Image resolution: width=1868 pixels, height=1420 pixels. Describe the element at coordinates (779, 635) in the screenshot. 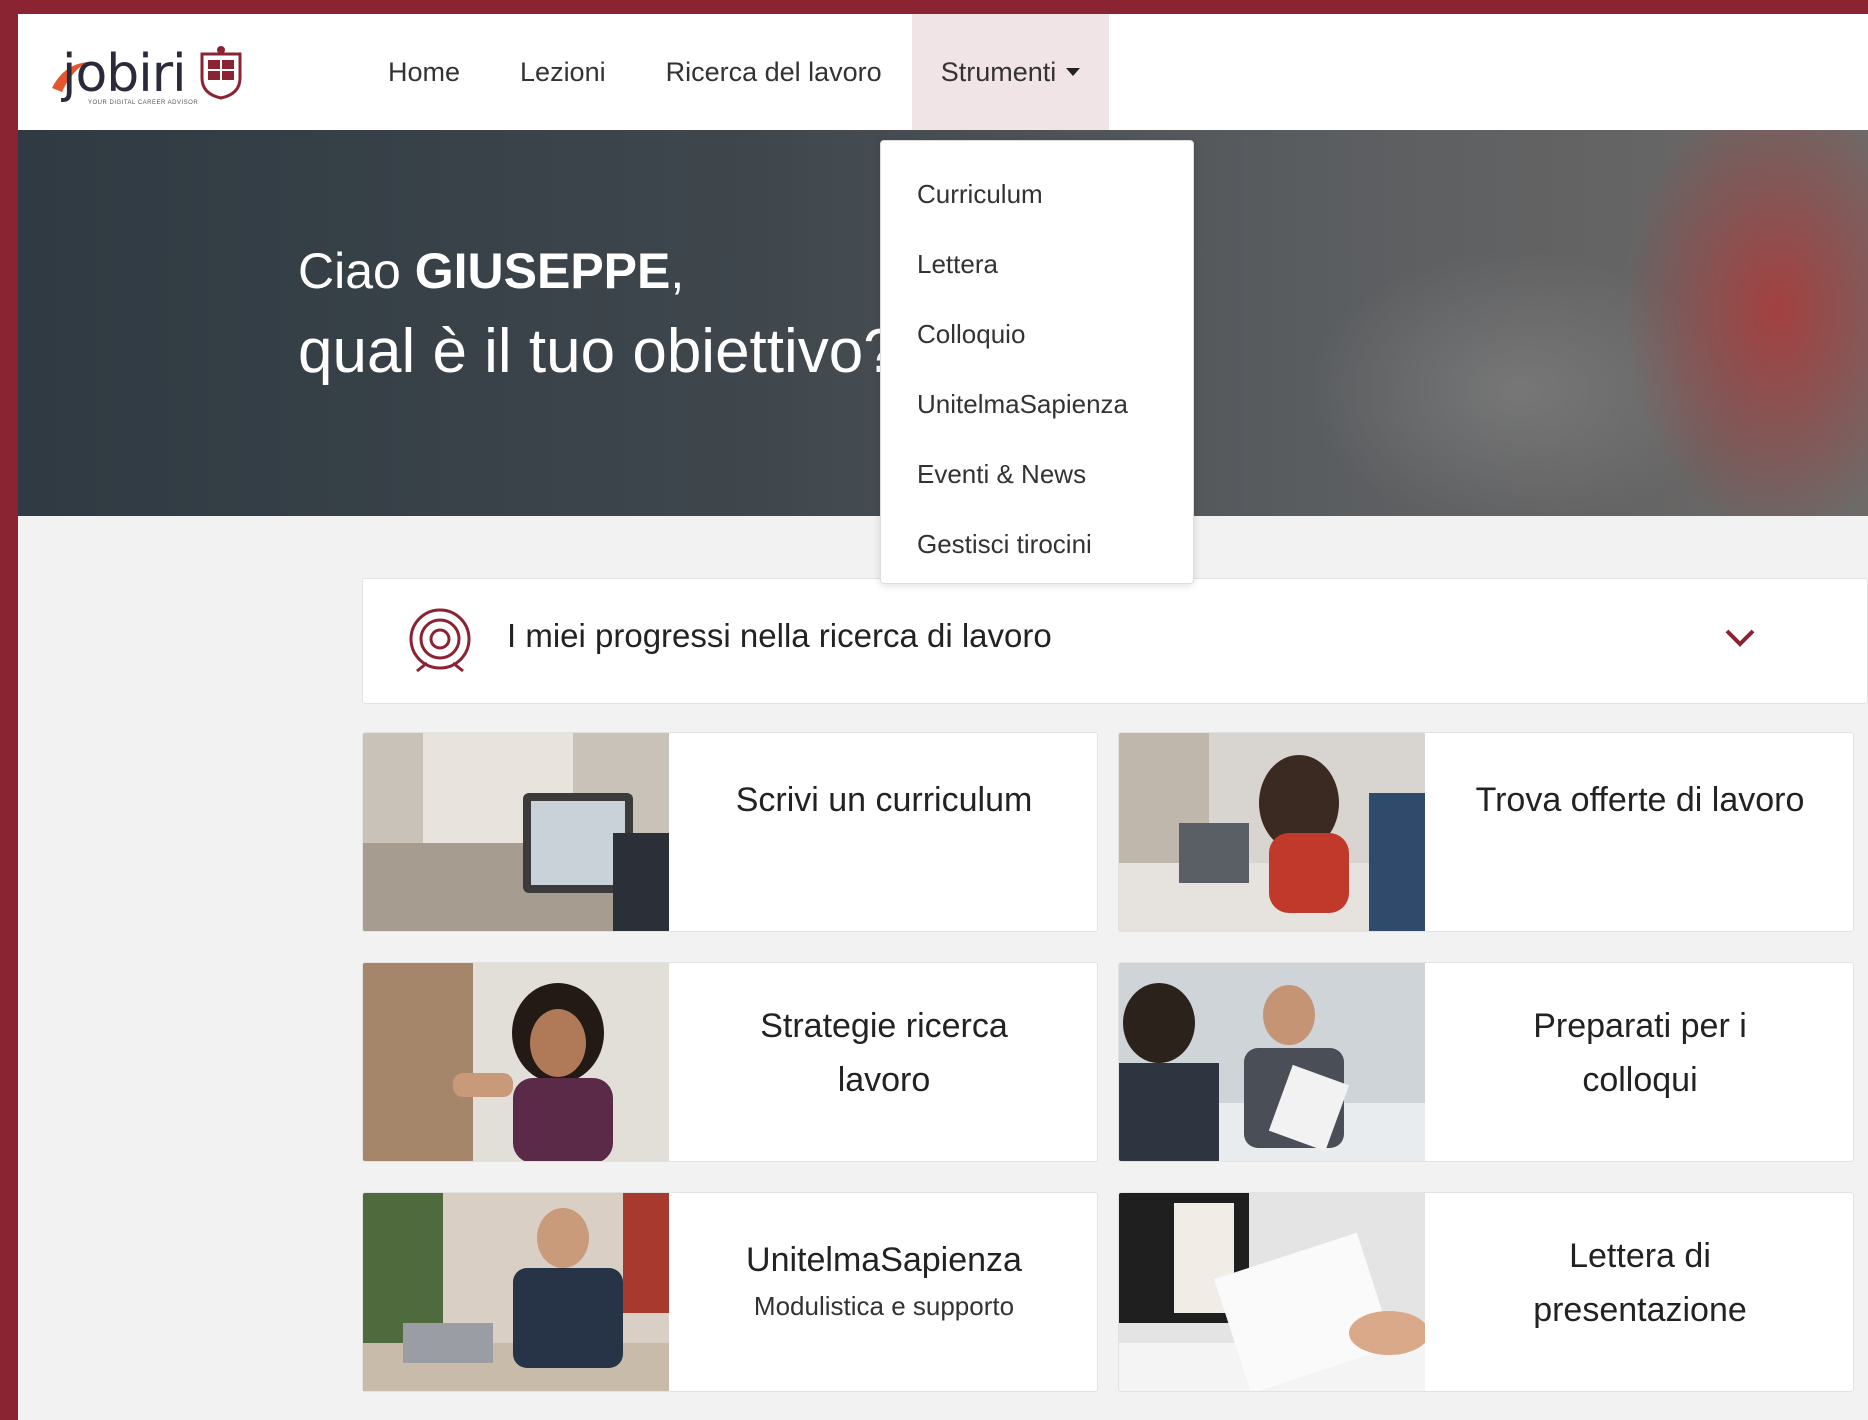

I see `progress-title: I miei progressi nella ricerca di lavoro` at that location.